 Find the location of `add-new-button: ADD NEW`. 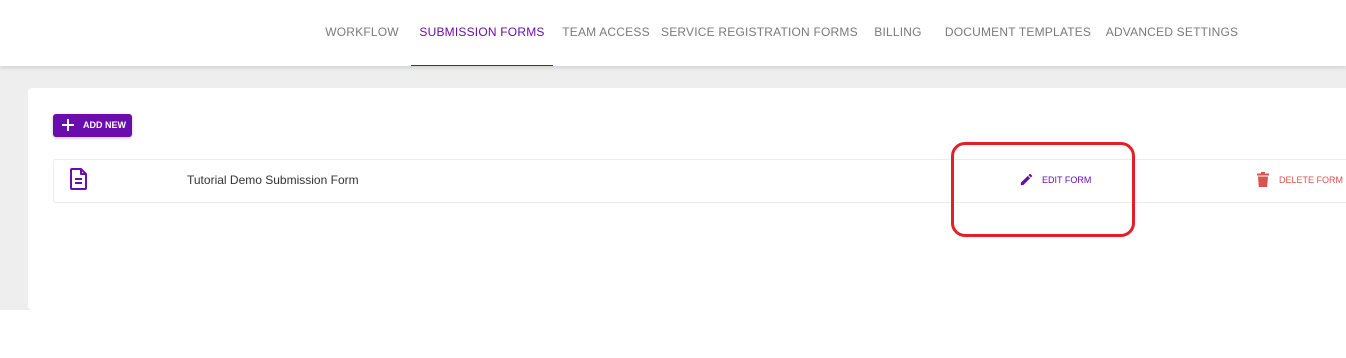

add-new-button: ADD NEW is located at coordinates (92, 125).